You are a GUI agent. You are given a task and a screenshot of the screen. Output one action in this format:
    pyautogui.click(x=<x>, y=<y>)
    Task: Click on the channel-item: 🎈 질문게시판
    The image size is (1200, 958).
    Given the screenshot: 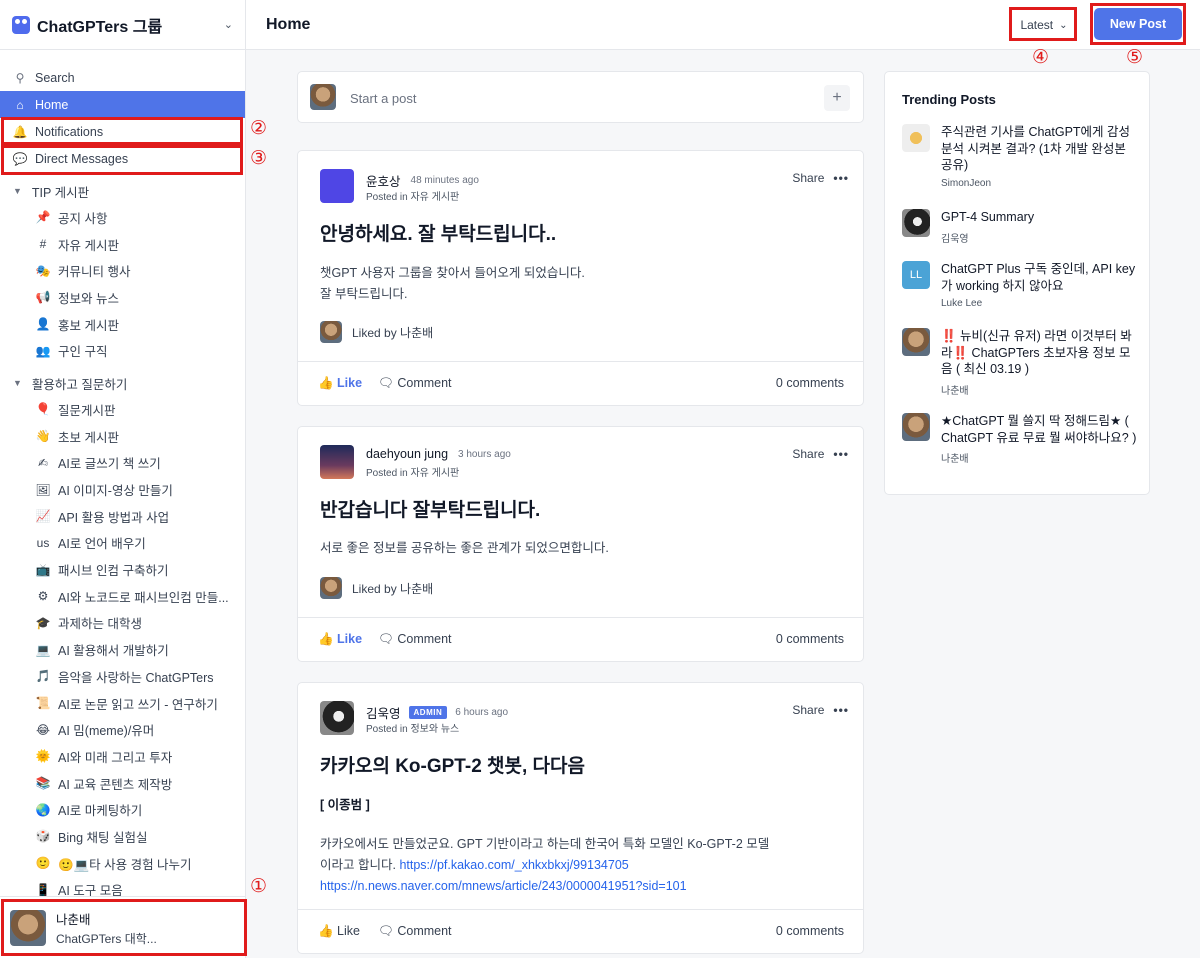 What is the action you would take?
    pyautogui.click(x=122, y=409)
    